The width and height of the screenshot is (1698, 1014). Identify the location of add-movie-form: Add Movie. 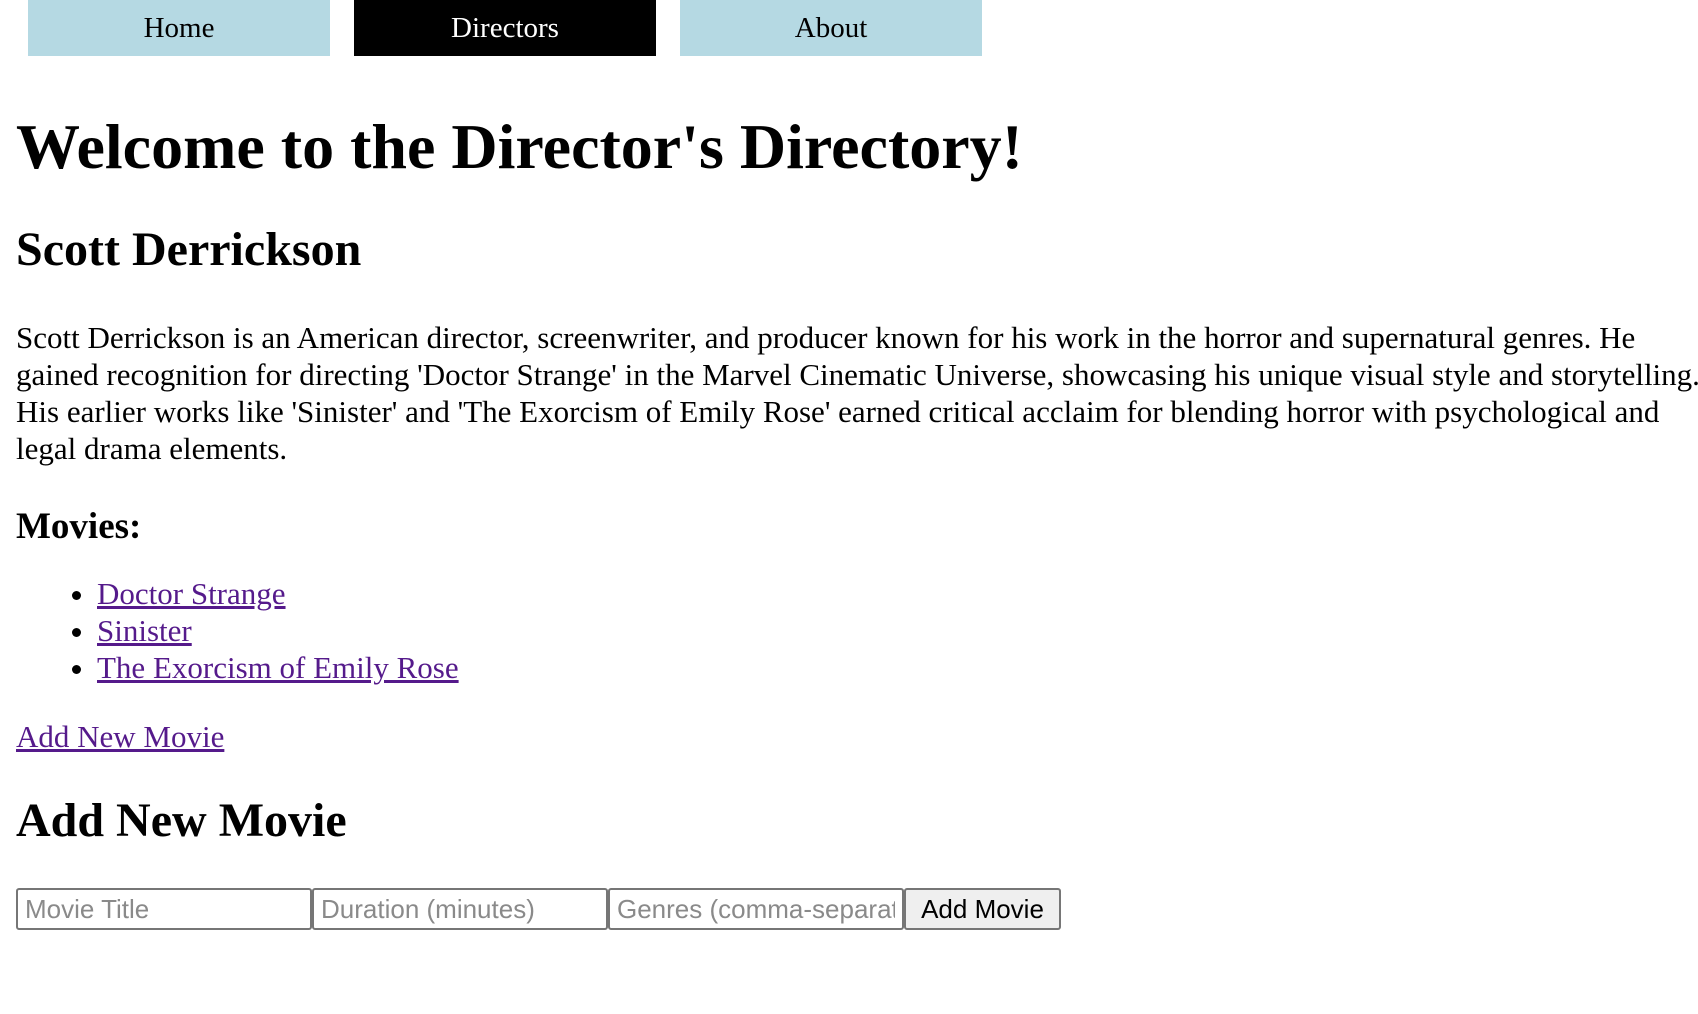
(849, 909).